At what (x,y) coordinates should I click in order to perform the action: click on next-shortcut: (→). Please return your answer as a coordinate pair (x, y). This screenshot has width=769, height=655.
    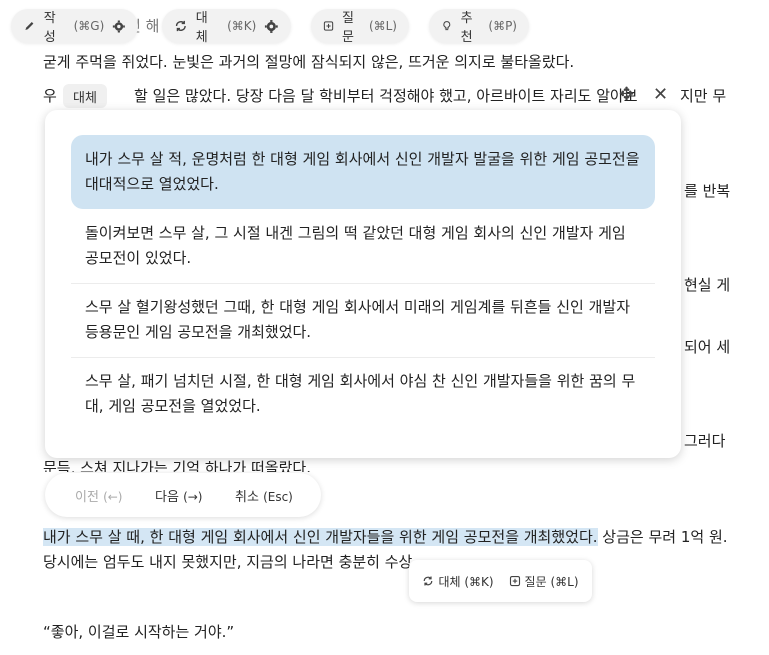
    Looking at the image, I should click on (193, 496).